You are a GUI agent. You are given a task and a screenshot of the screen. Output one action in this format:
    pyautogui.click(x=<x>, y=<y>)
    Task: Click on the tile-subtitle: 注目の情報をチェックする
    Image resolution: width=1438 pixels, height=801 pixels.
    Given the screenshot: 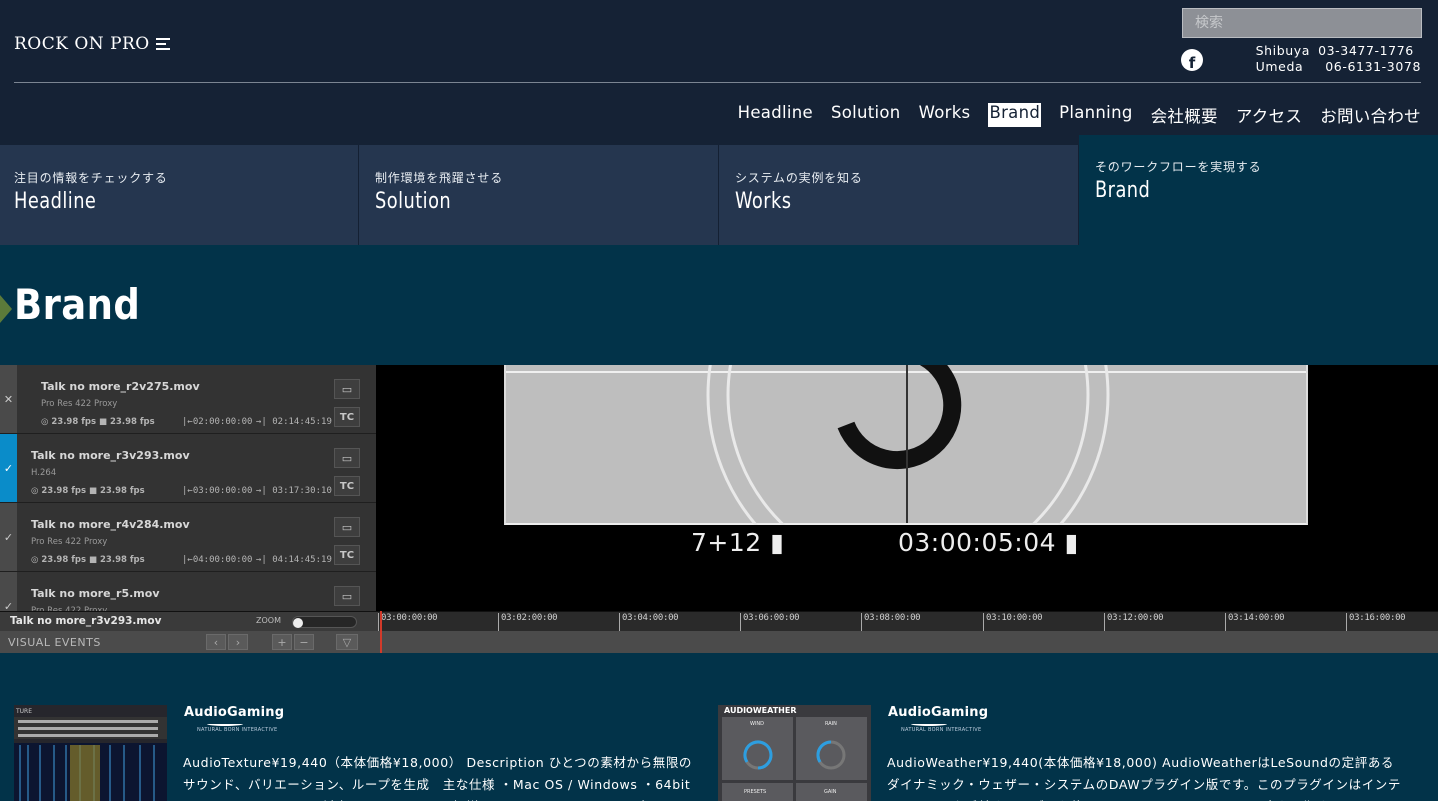 What is the action you would take?
    pyautogui.click(x=91, y=178)
    